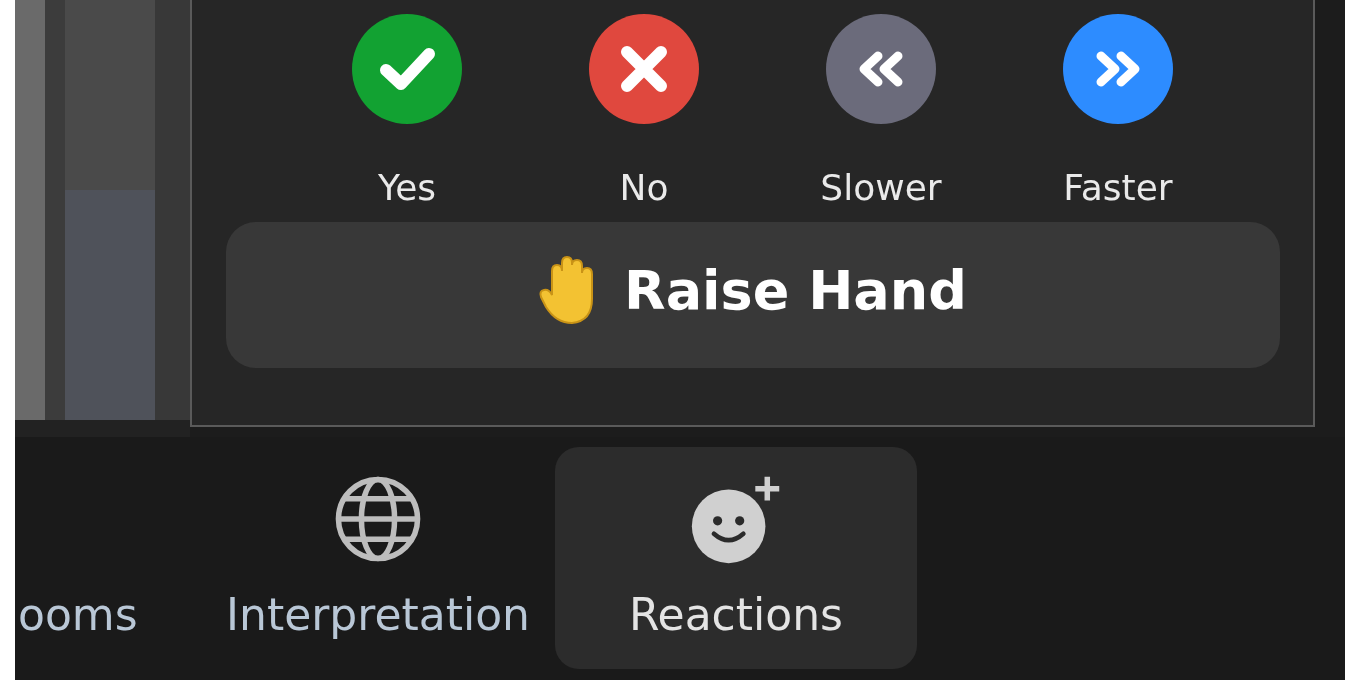  Describe the element at coordinates (881, 188) in the screenshot. I see `reaction-label: Slower` at that location.